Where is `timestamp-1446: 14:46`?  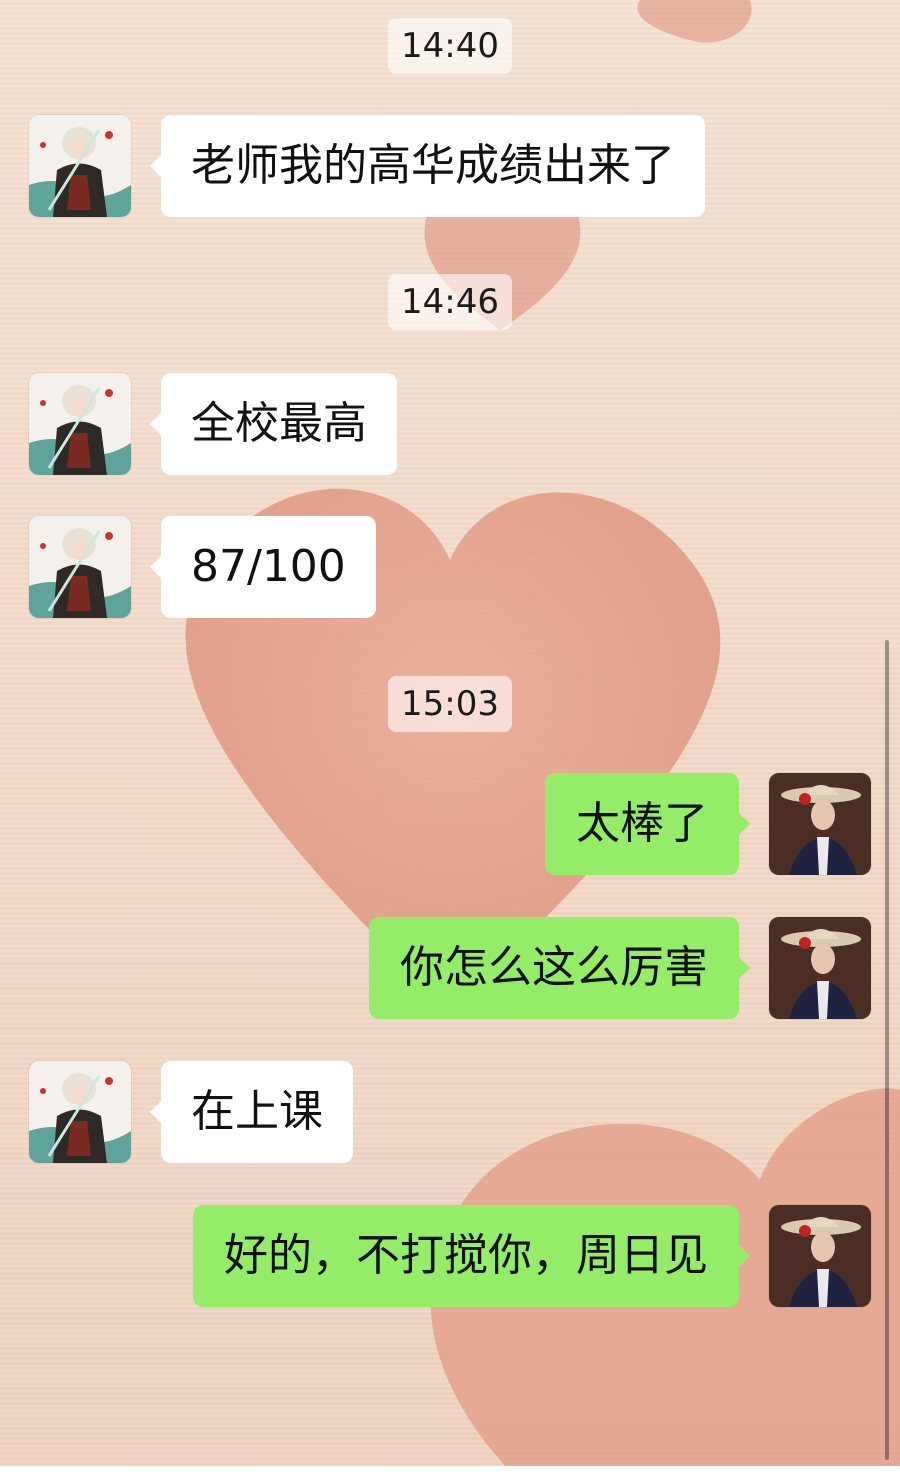
timestamp-1446: 14:46 is located at coordinates (450, 302).